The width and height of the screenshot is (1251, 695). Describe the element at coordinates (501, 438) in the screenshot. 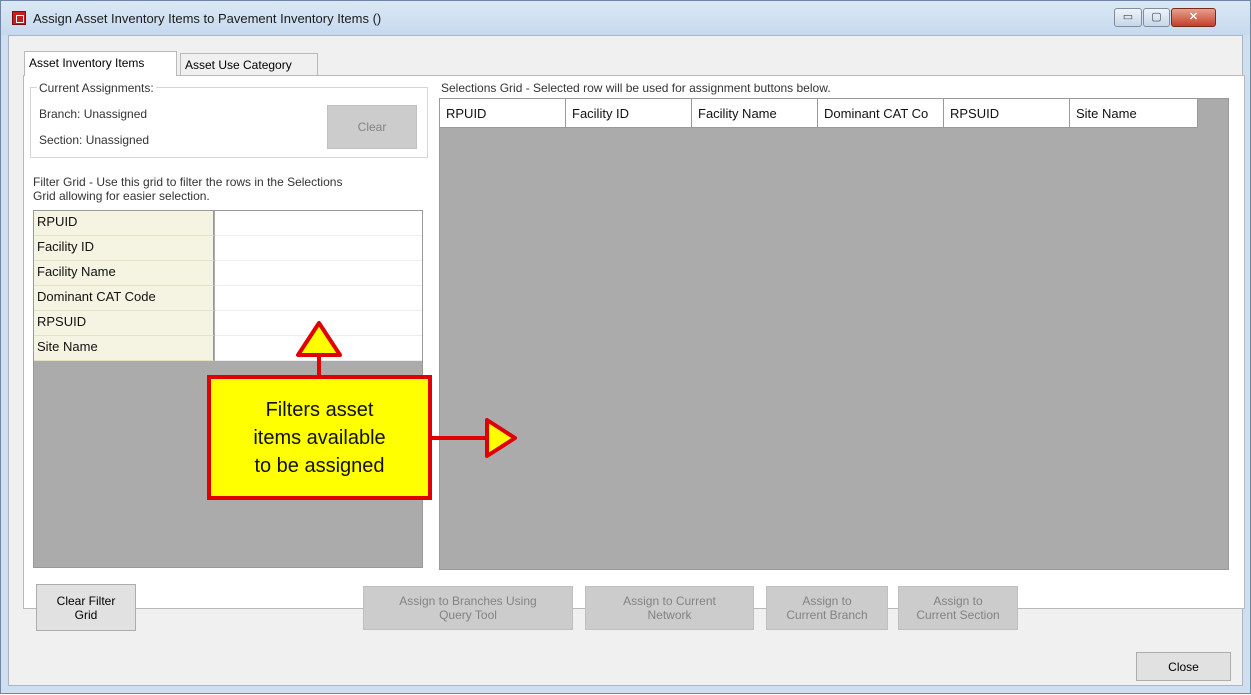

I see `callout-right-arrow-icon` at that location.